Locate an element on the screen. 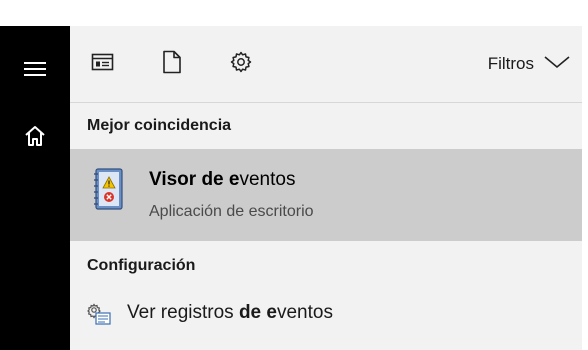 The image size is (588, 350). home-button is located at coordinates (35, 138).